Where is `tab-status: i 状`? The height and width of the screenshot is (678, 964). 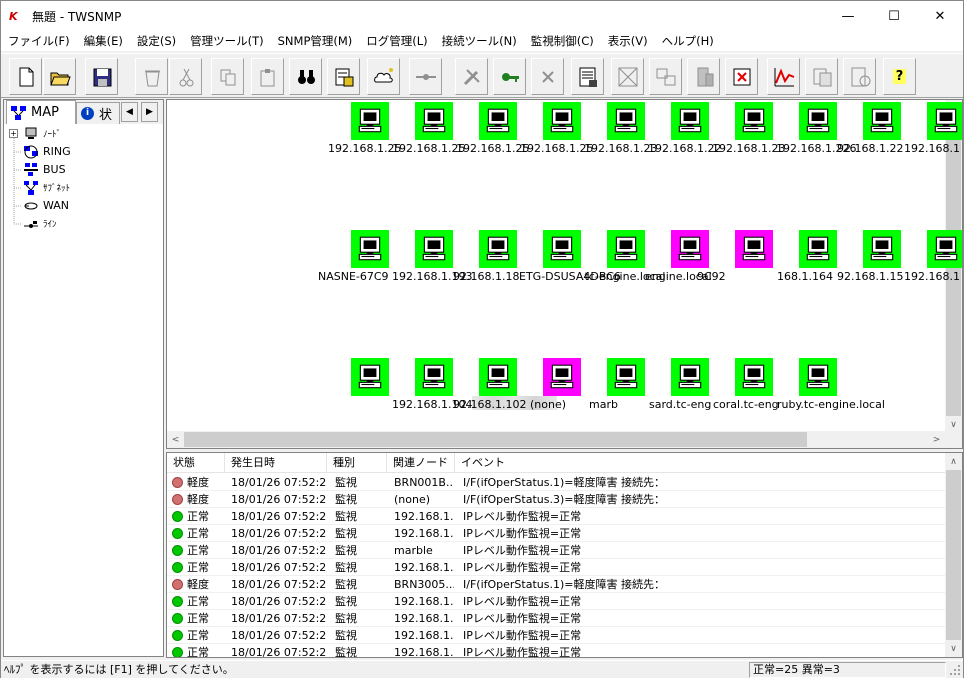 tab-status: i 状 is located at coordinates (98, 113).